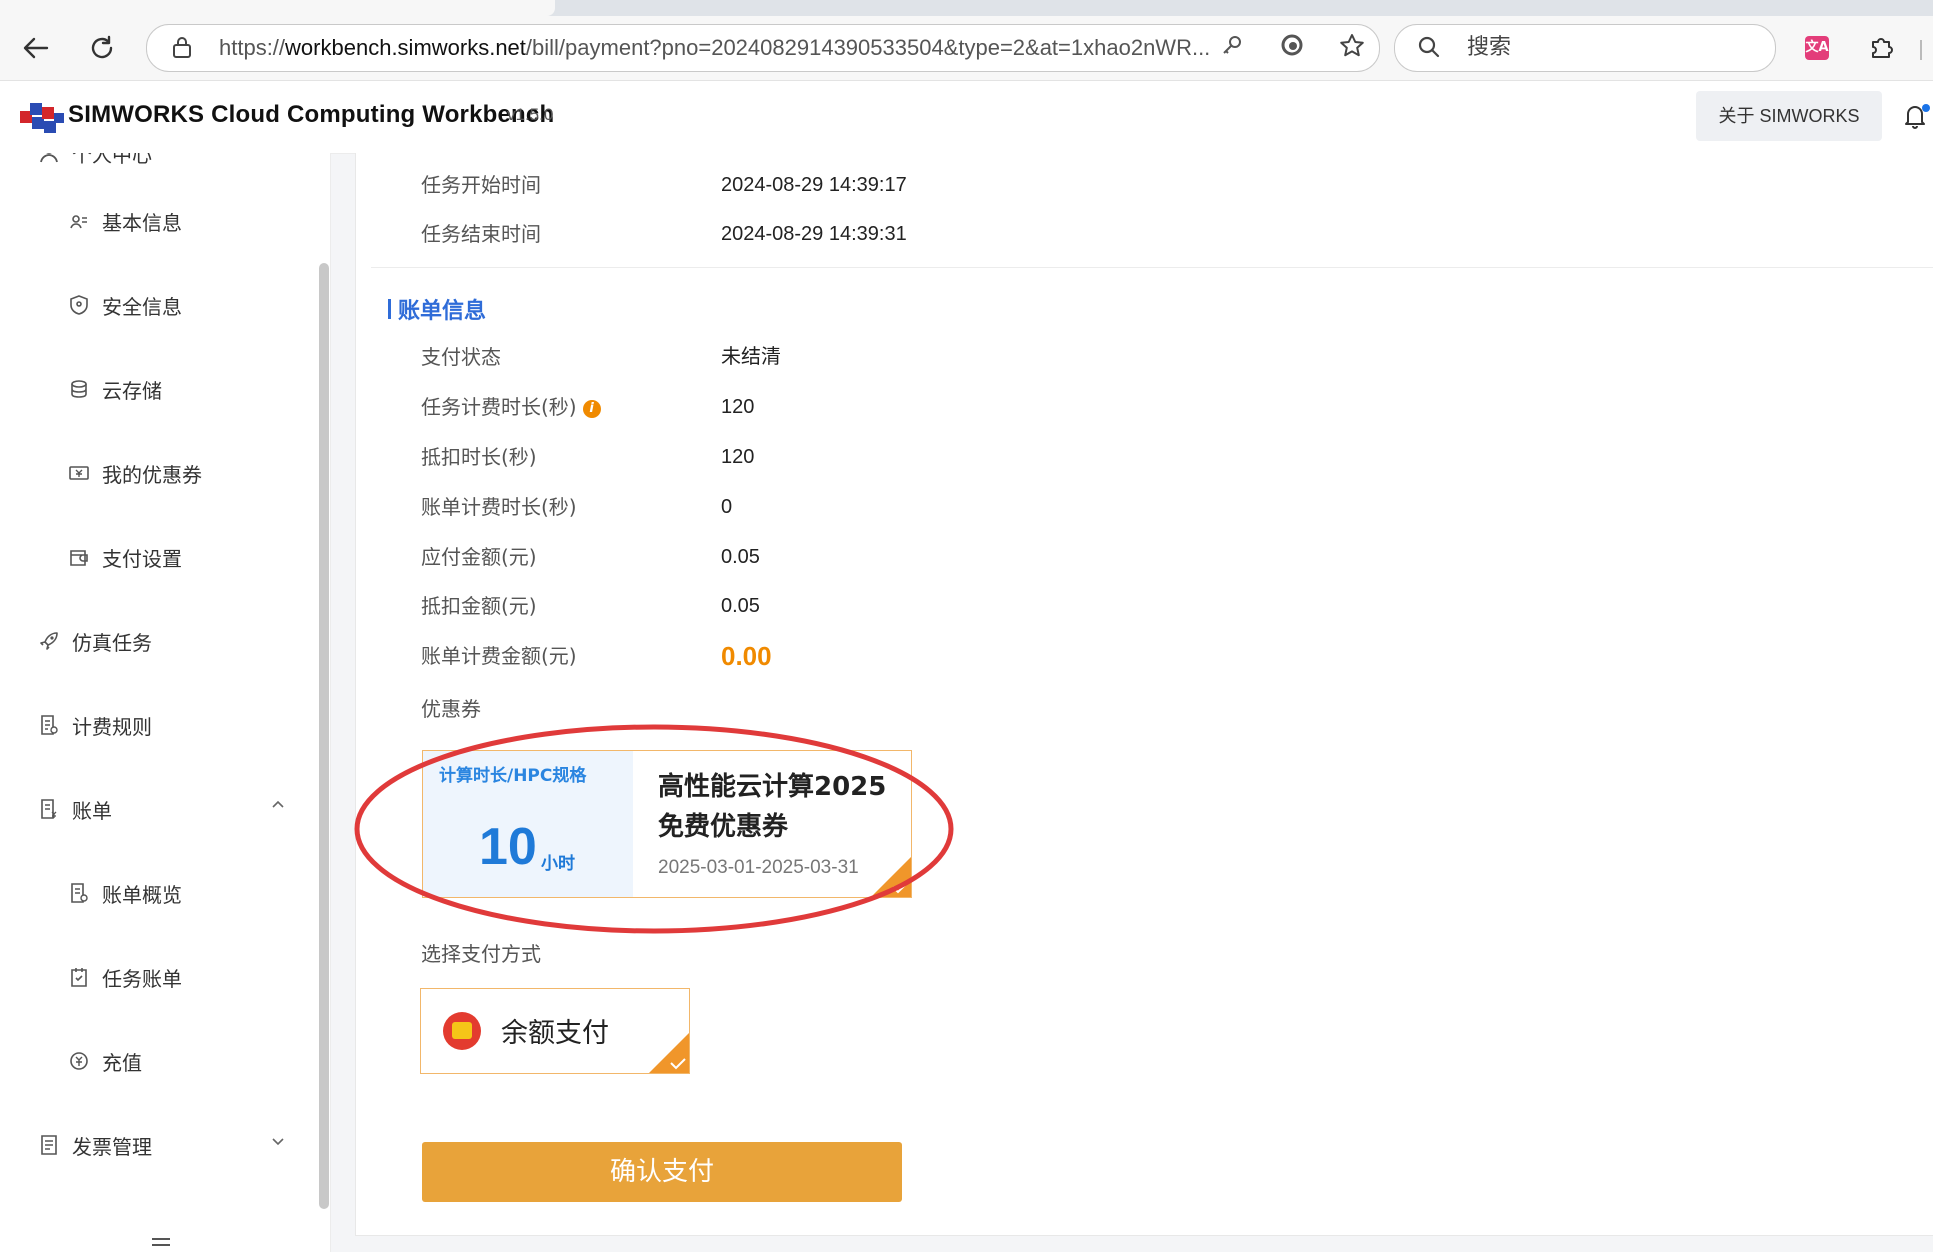 This screenshot has height=1252, width=1933. I want to click on extensions-puzzle-icon, so click(1881, 50).